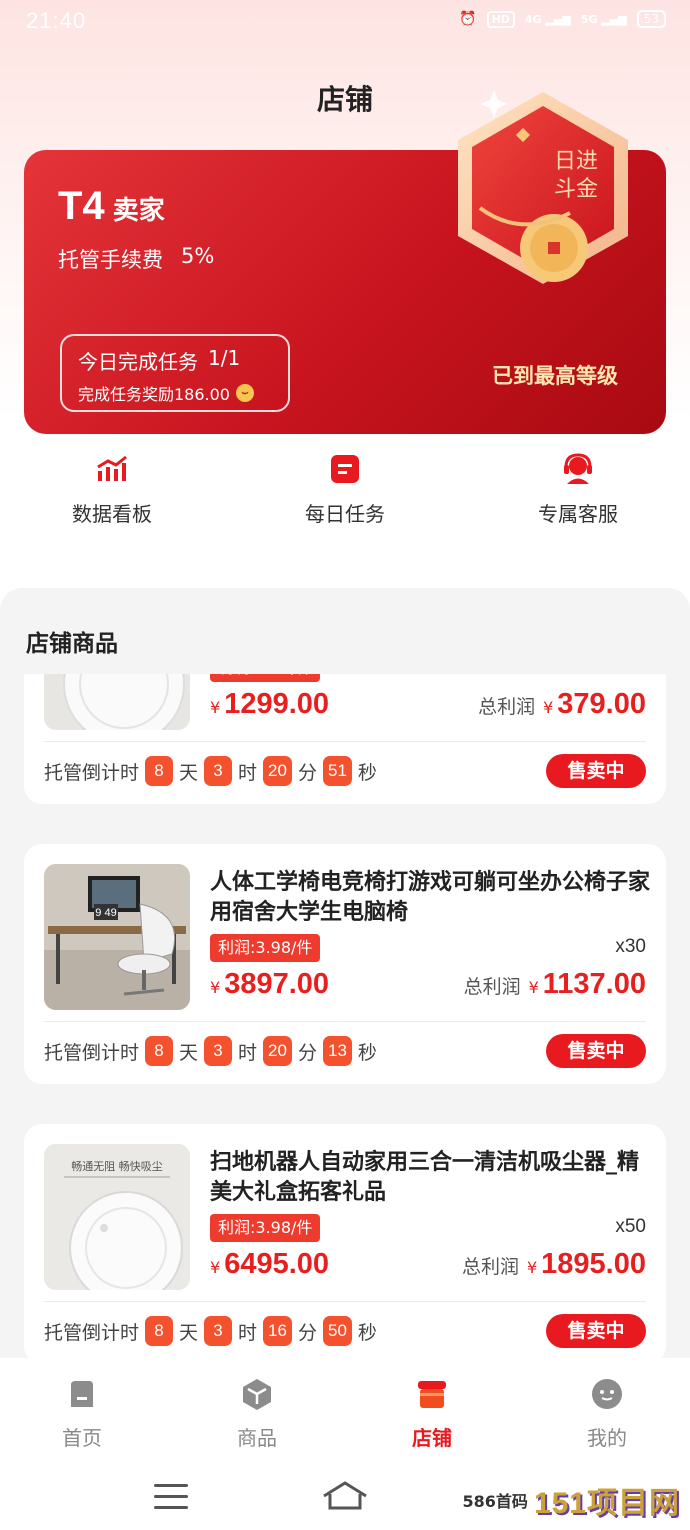 Image resolution: width=690 pixels, height=1530 pixels. What do you see at coordinates (432, 1413) in the screenshot?
I see `nav-shop: 店铺` at bounding box center [432, 1413].